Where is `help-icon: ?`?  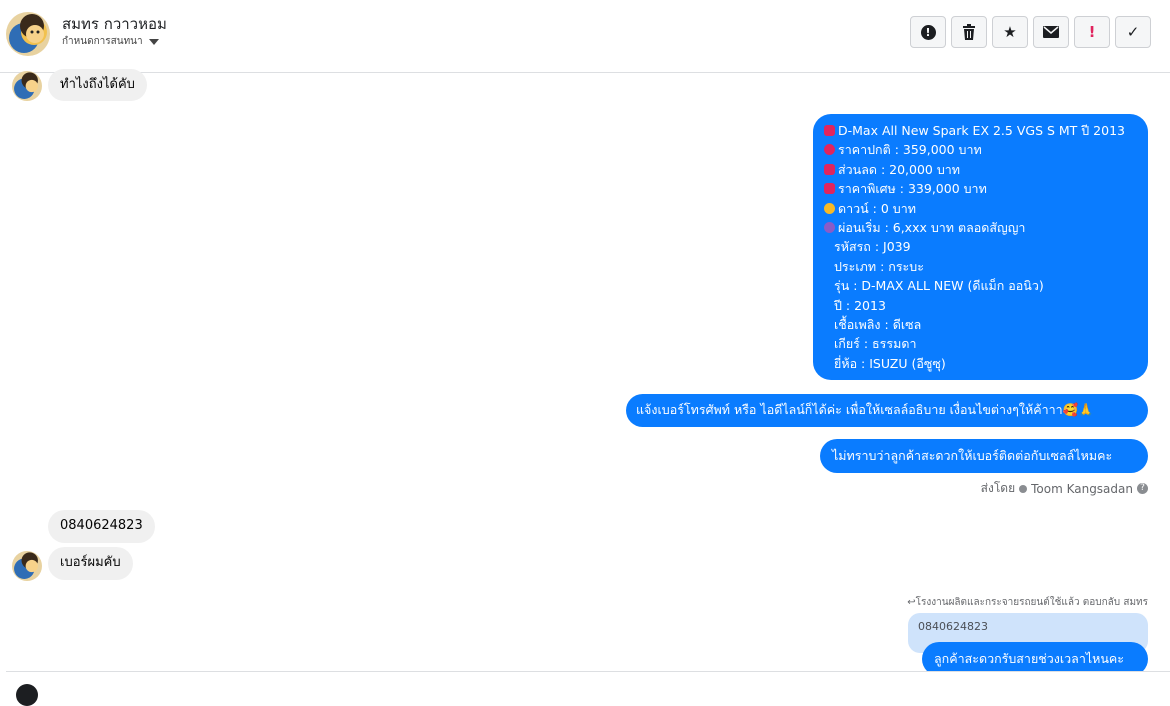 help-icon: ? is located at coordinates (1142, 488).